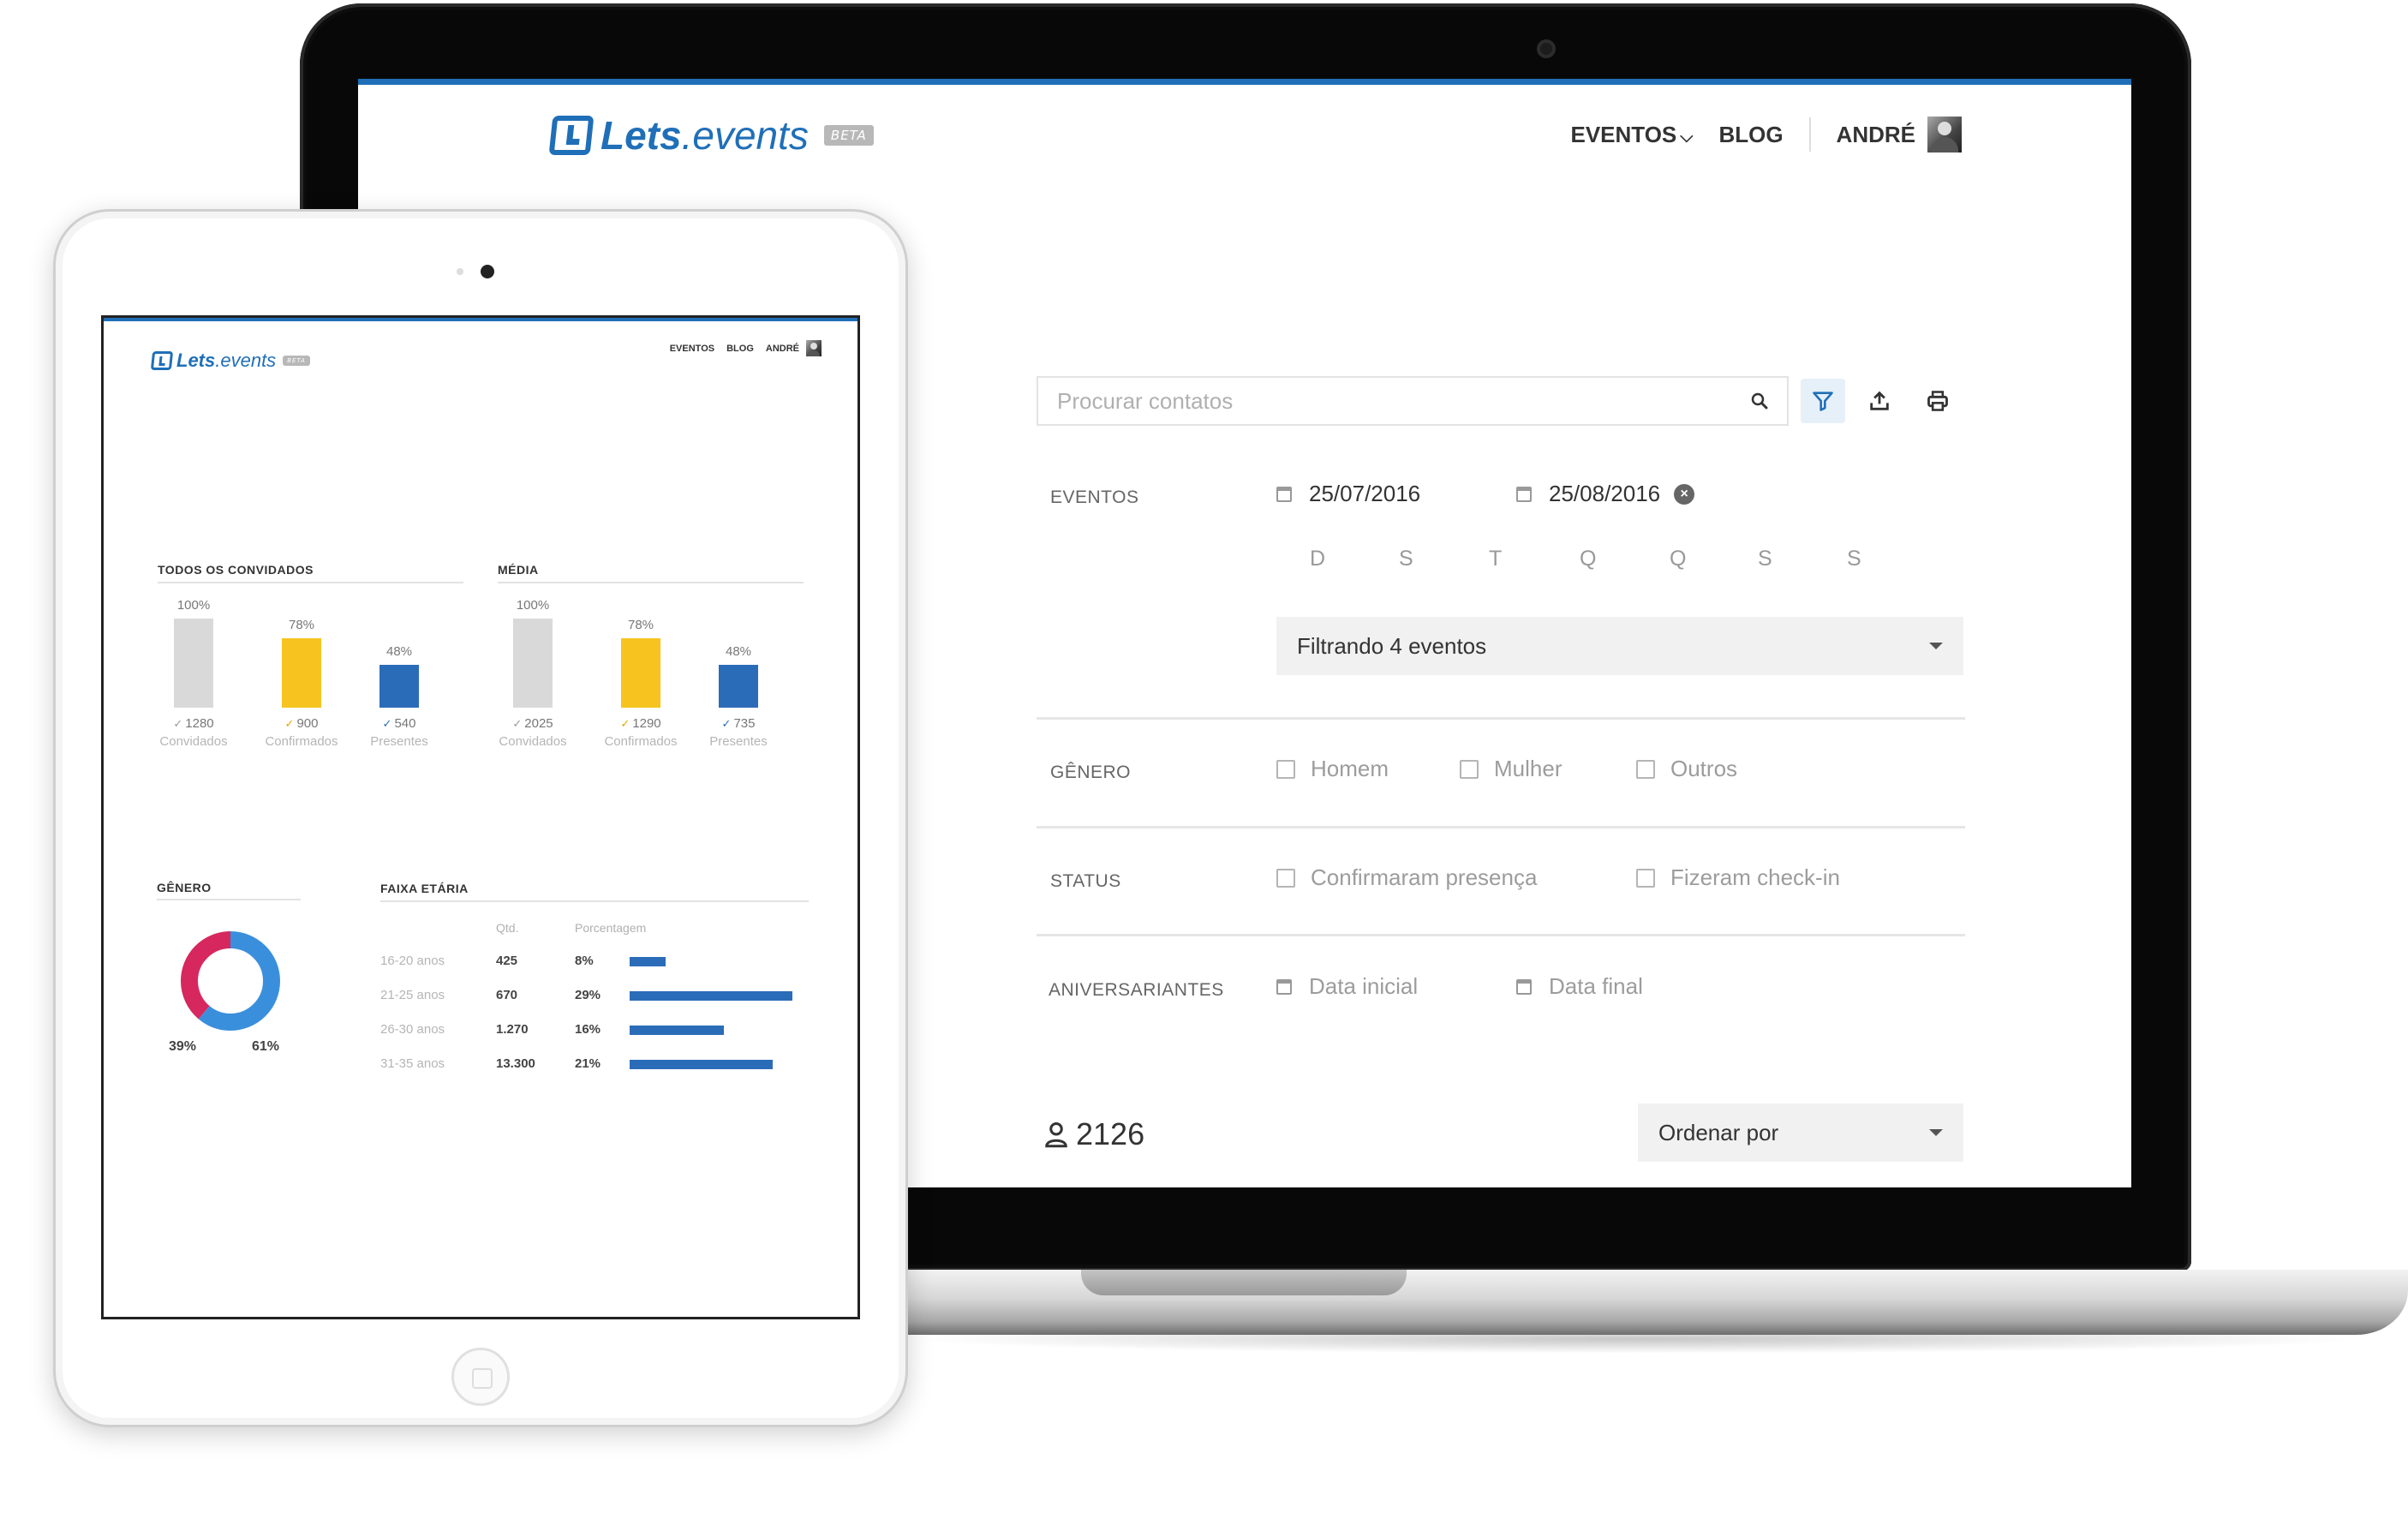  I want to click on app-logo: Lets.events BETA, so click(711, 135).